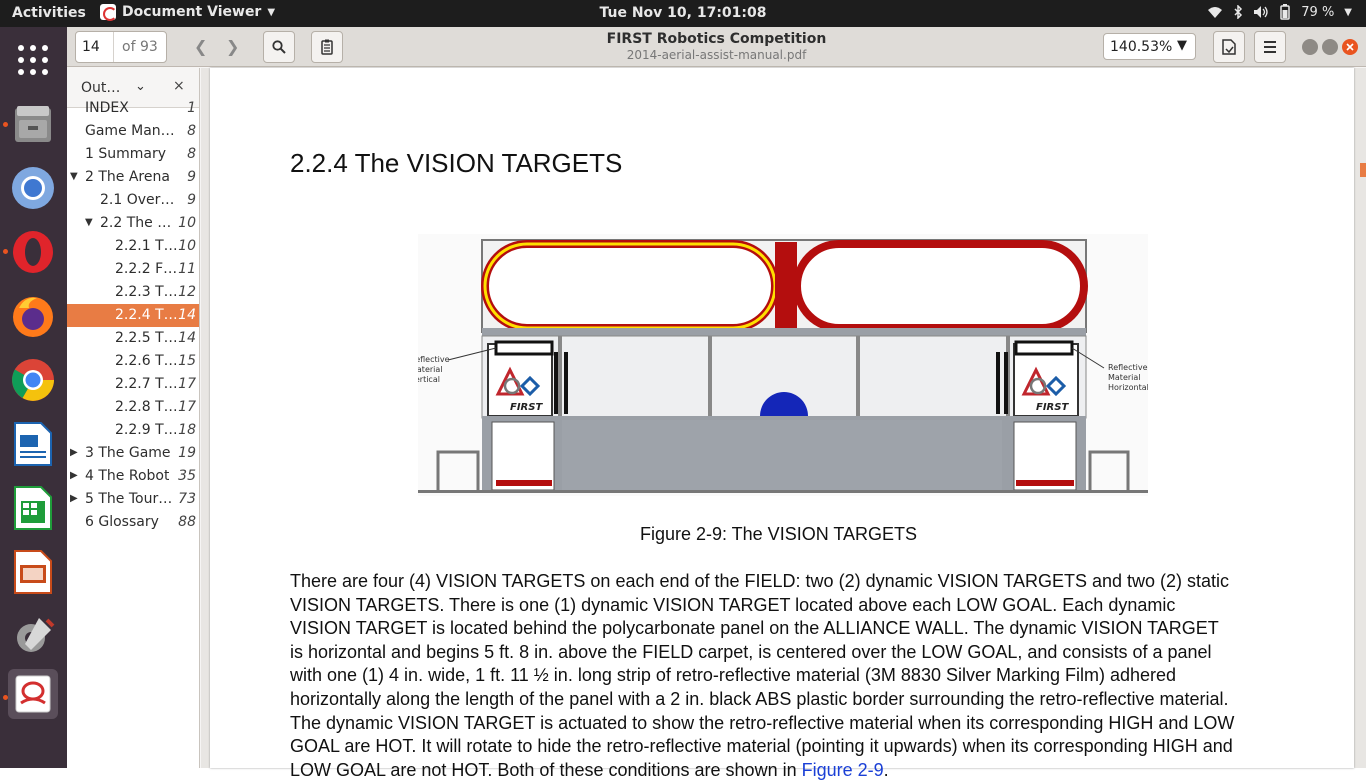  What do you see at coordinates (121, 47) in the screenshot?
I see `page-number-field: 14 of 93` at bounding box center [121, 47].